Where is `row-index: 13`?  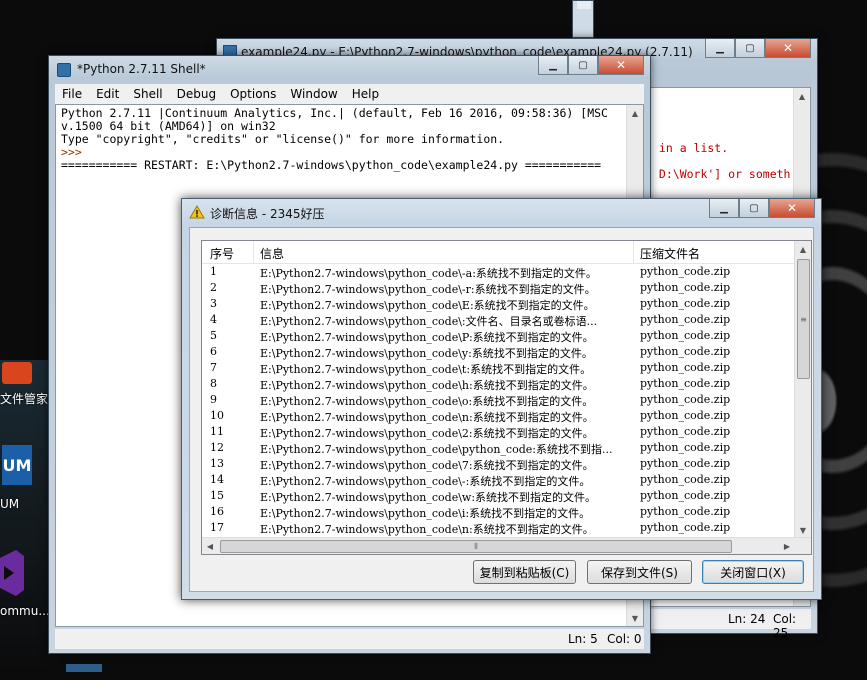 row-index: 13 is located at coordinates (217, 463).